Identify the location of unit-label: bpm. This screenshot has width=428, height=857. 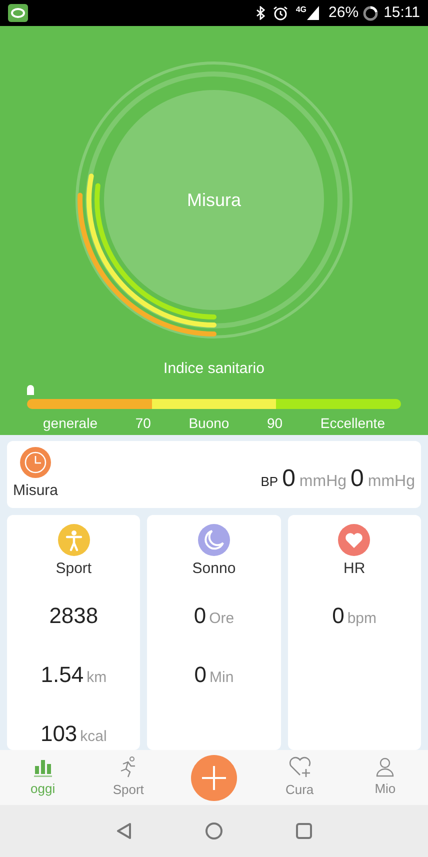
(362, 618).